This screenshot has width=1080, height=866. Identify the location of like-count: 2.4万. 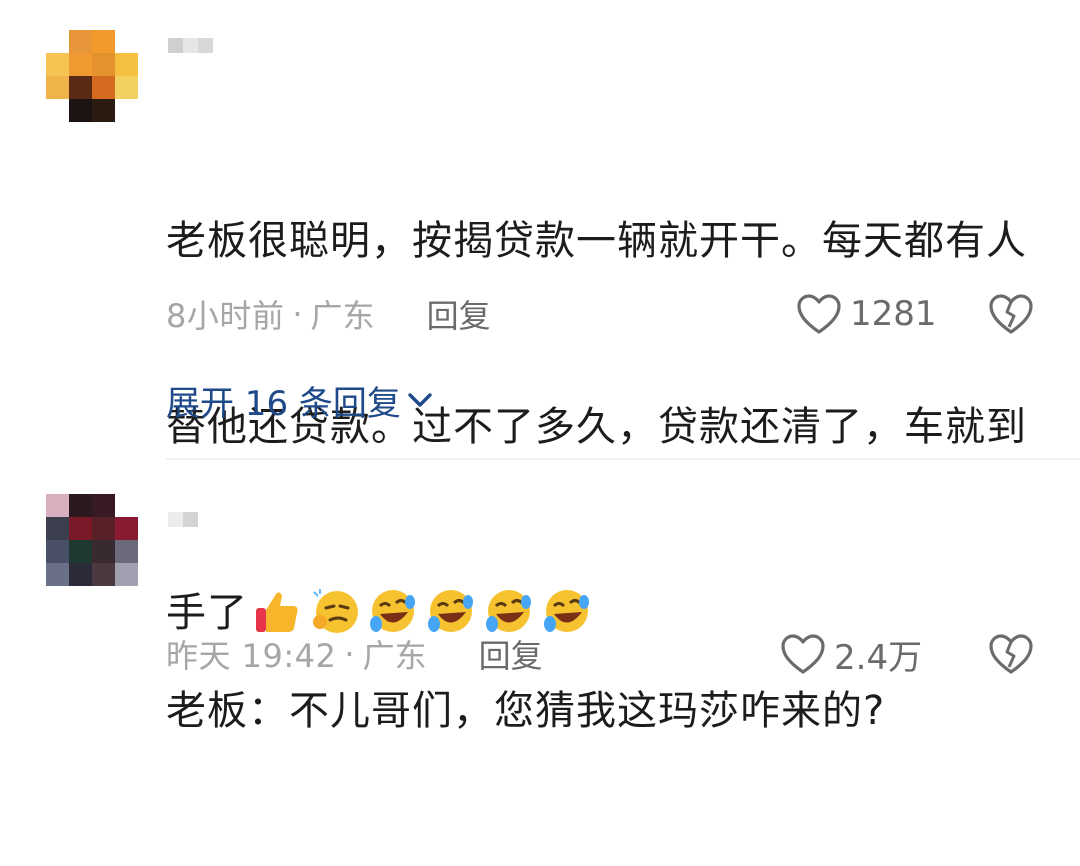
(878, 657).